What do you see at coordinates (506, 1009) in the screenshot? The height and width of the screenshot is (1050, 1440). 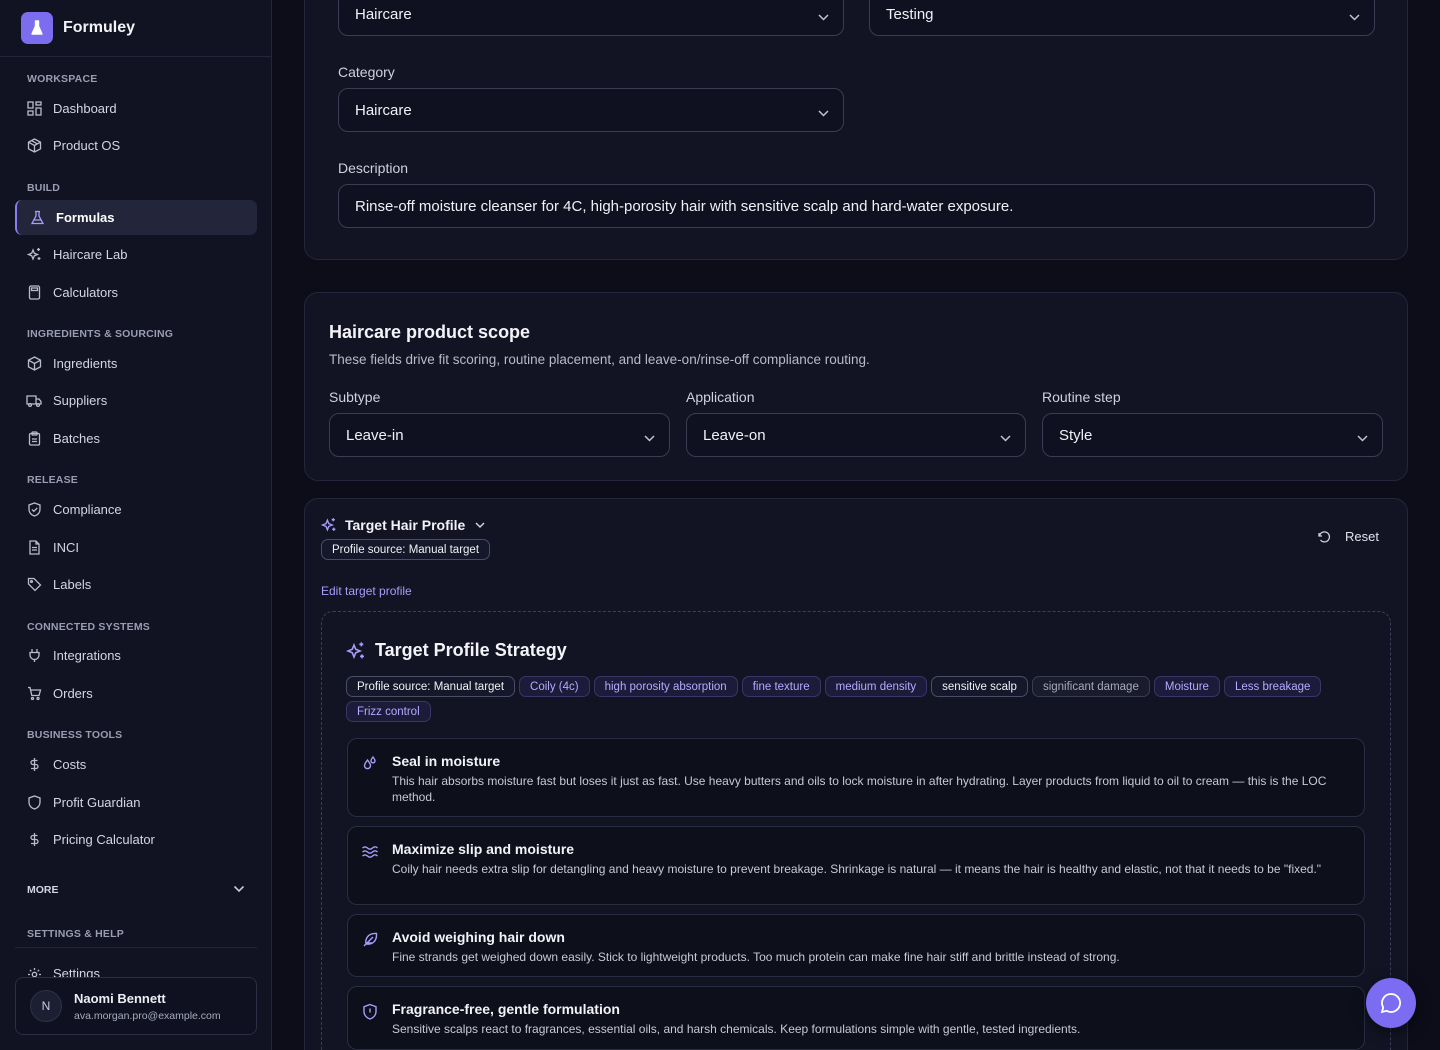 I see `tip-title: Fragrance-free, gentle formulation` at bounding box center [506, 1009].